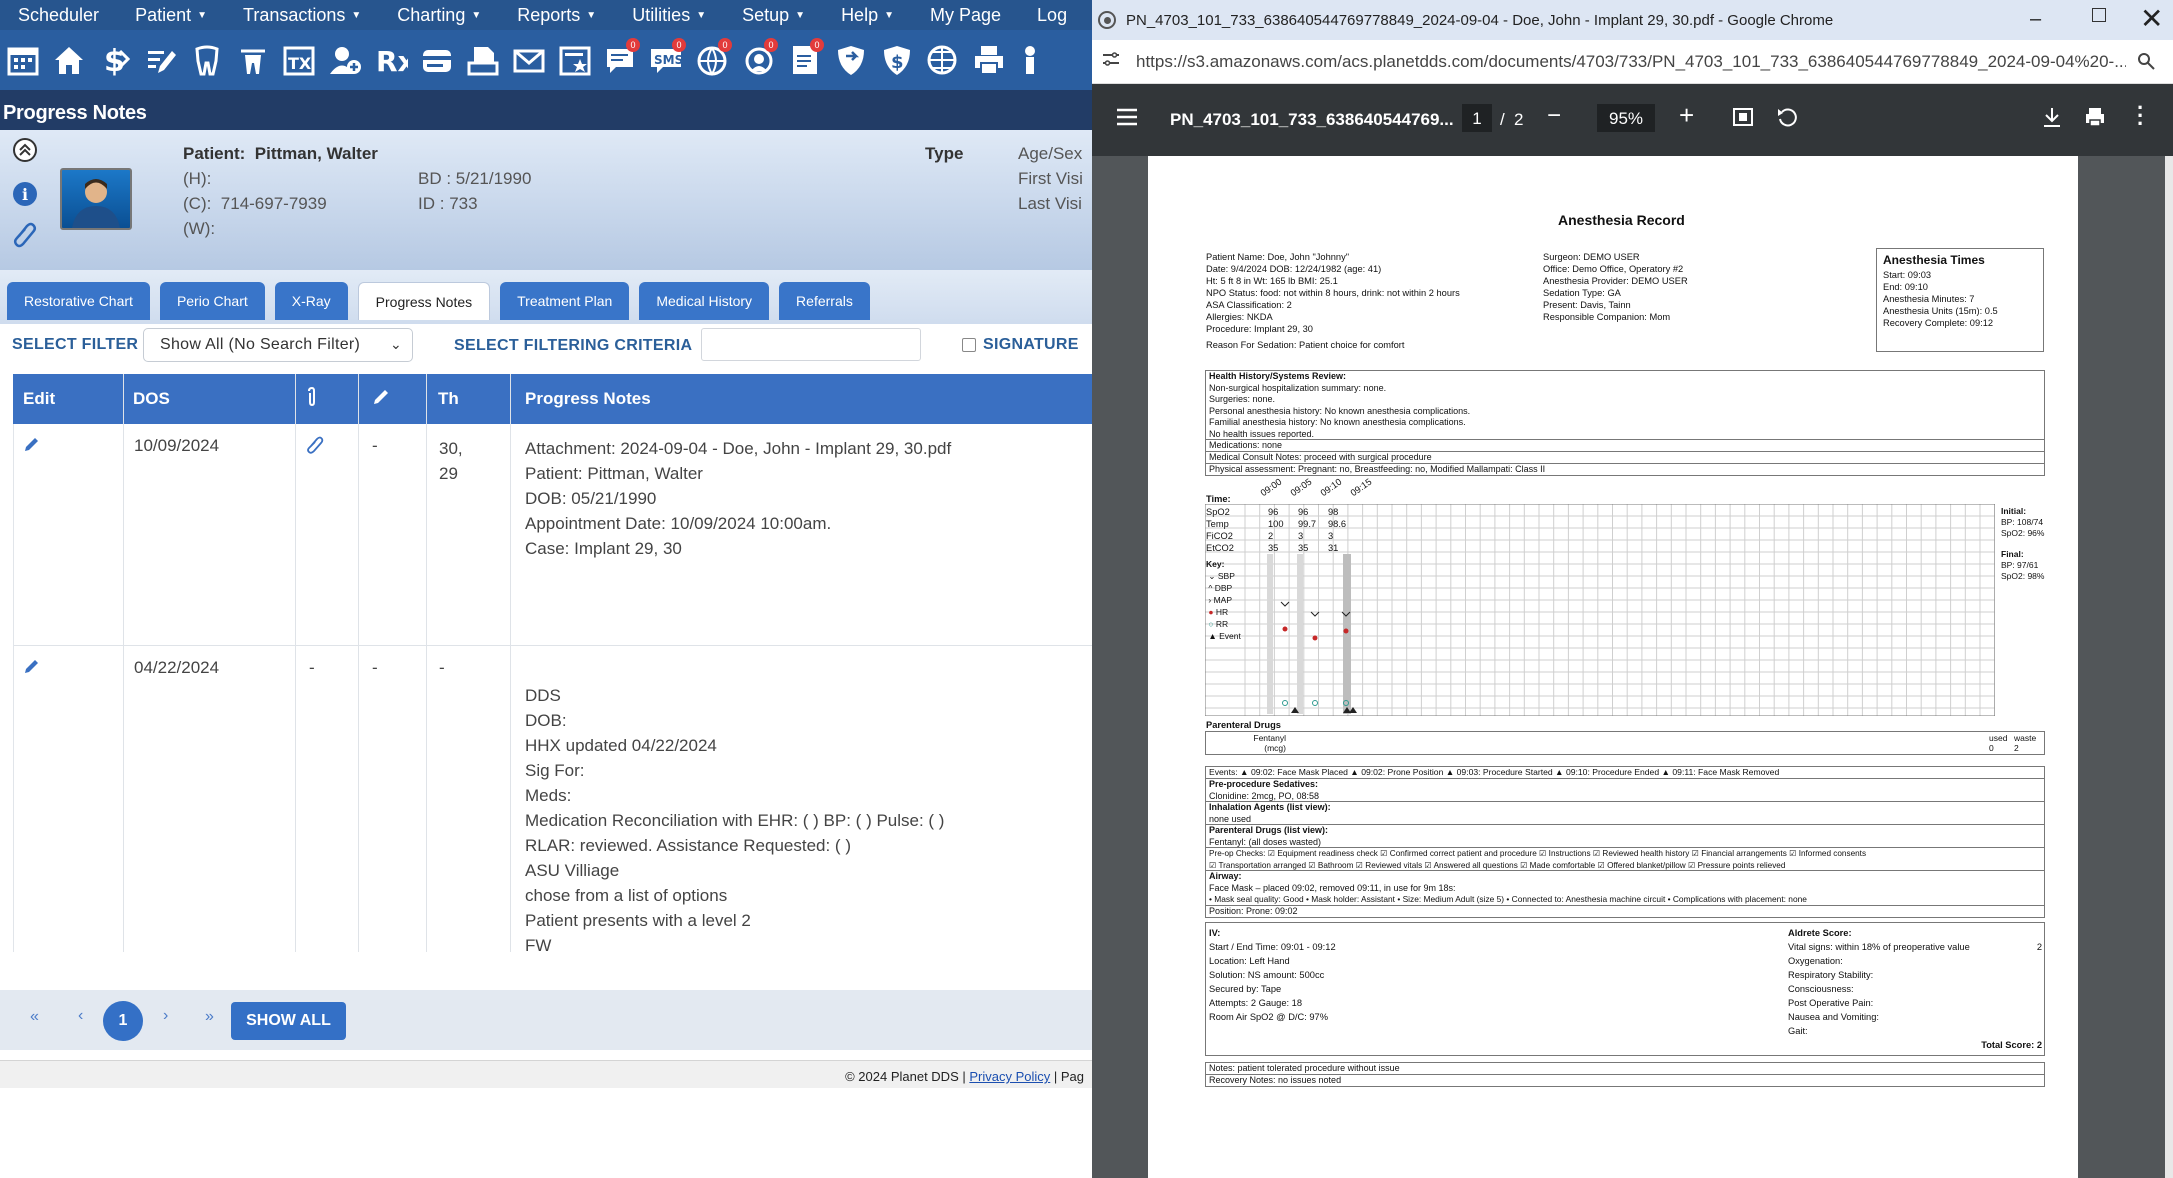 The width and height of the screenshot is (2173, 1178). Describe the element at coordinates (151, 399) in the screenshot. I see `col-dos: DOS` at that location.